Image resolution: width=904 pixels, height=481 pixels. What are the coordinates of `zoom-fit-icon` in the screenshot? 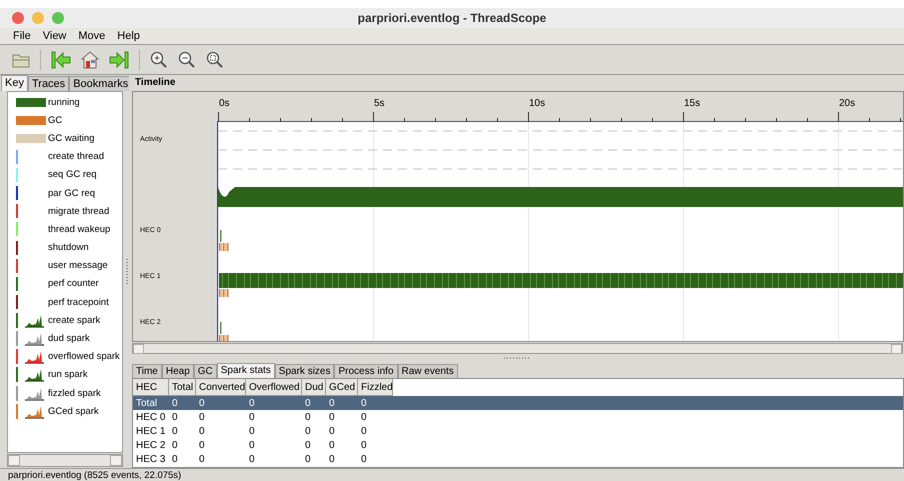 It's located at (215, 59).